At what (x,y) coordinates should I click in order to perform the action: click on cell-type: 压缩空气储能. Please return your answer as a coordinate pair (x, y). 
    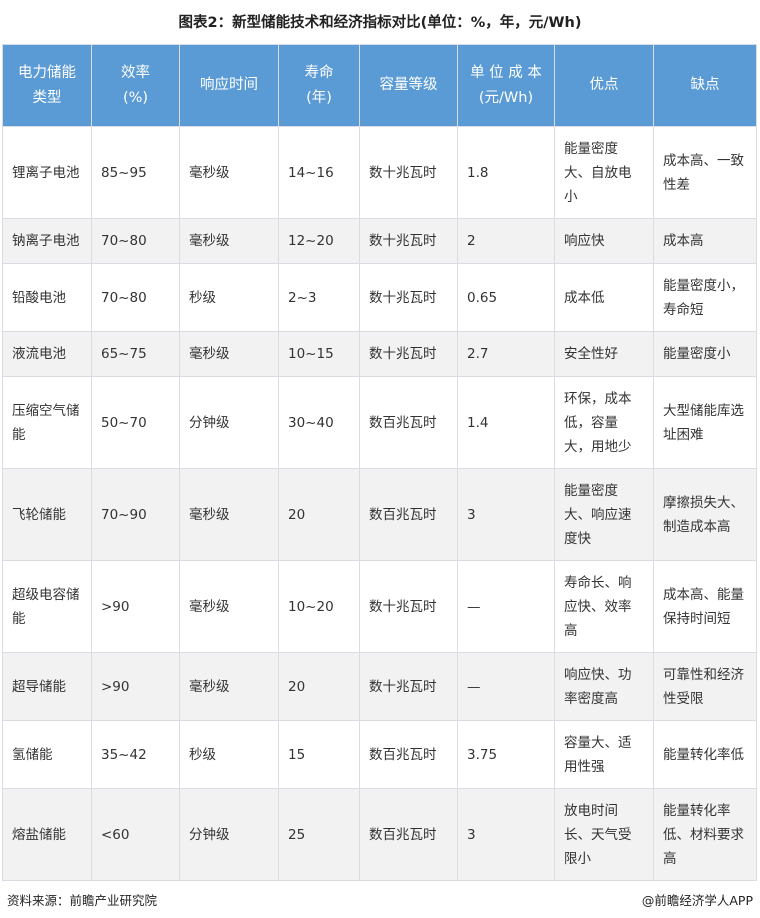
    Looking at the image, I should click on (47, 422).